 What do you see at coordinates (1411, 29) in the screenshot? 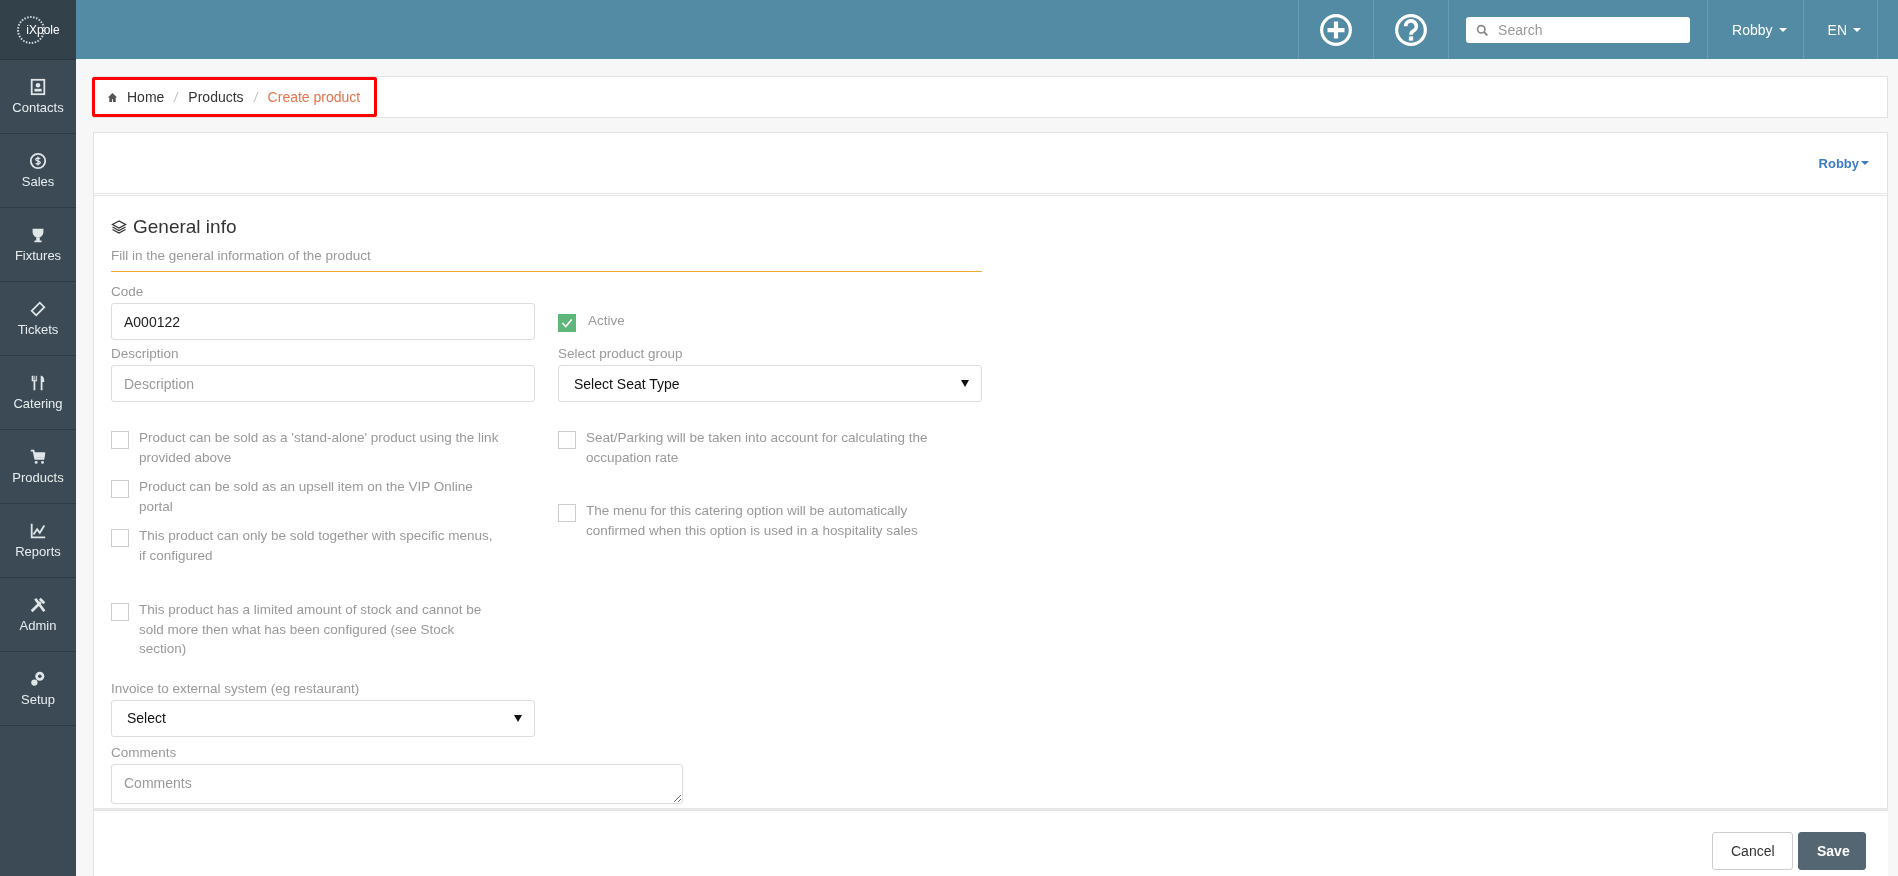
I see `help-icon` at bounding box center [1411, 29].